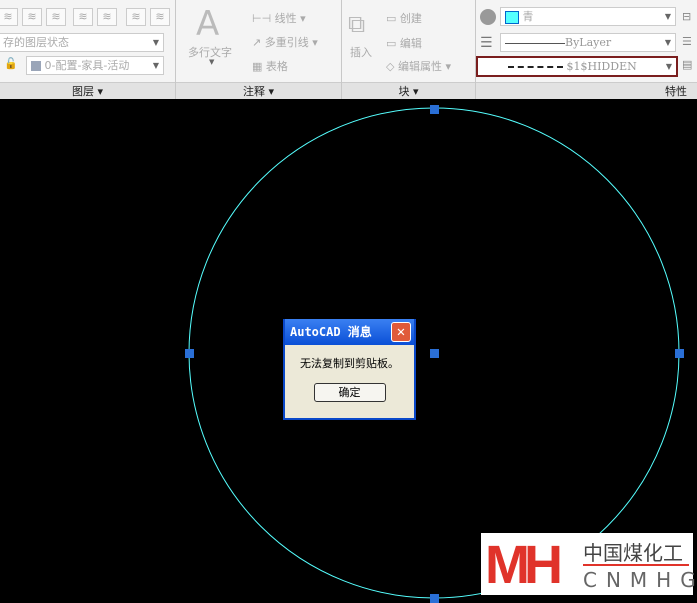  I want to click on layers-title: 图层, so click(82, 91).